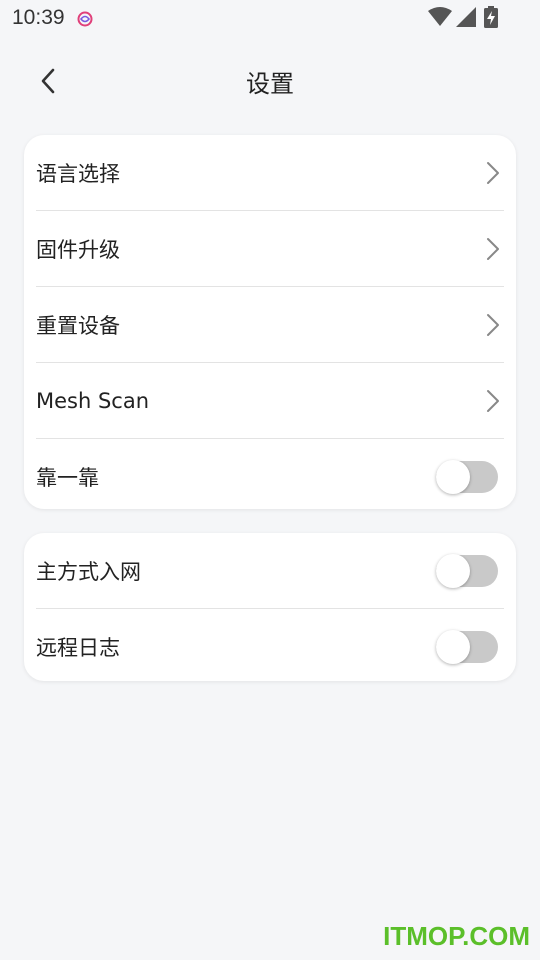 Image resolution: width=540 pixels, height=960 pixels. What do you see at coordinates (270, 84) in the screenshot?
I see `page-title: 设置` at bounding box center [270, 84].